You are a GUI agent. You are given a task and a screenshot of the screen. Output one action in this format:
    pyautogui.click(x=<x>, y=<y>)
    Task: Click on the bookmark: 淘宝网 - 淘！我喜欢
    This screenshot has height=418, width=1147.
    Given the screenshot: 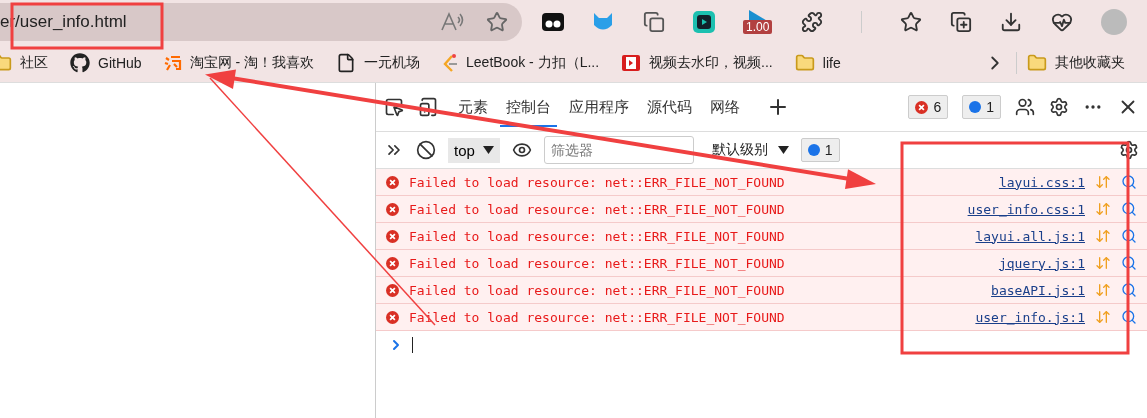 What is the action you would take?
    pyautogui.click(x=239, y=63)
    